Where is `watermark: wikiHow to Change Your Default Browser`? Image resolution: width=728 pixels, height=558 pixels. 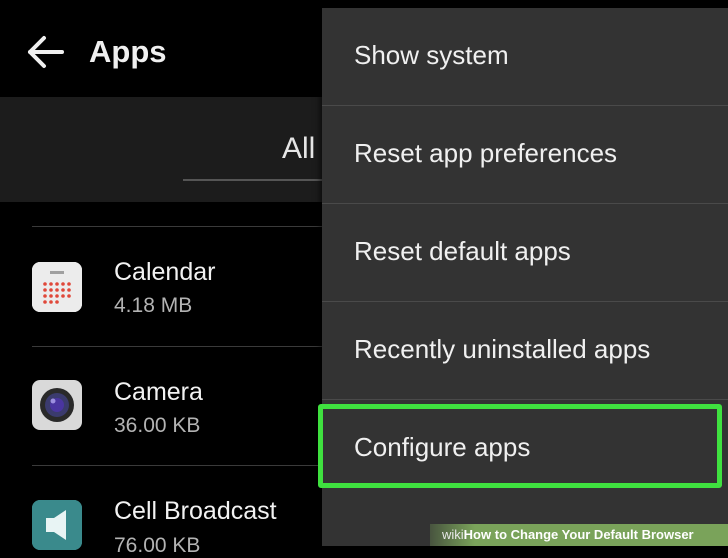 watermark: wikiHow to Change Your Default Browser is located at coordinates (579, 535).